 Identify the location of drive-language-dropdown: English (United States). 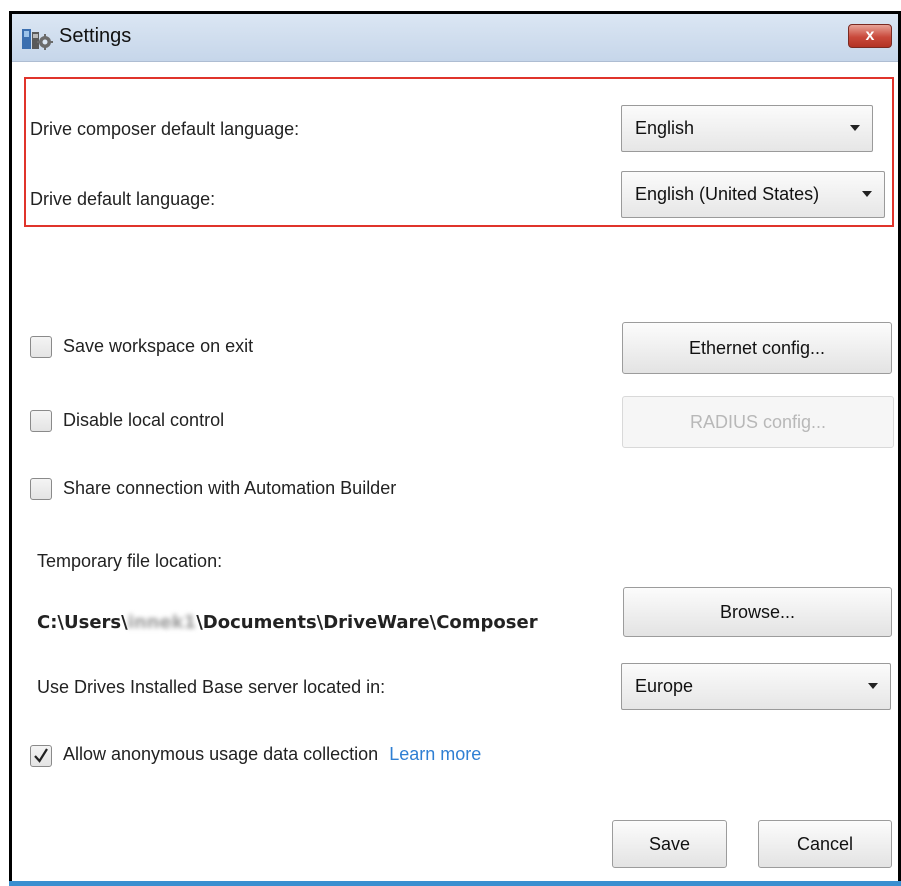
(753, 194).